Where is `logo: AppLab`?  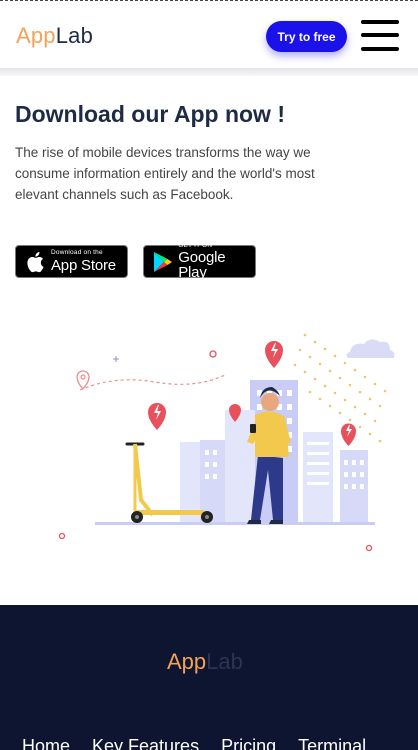
logo: AppLab is located at coordinates (54, 36).